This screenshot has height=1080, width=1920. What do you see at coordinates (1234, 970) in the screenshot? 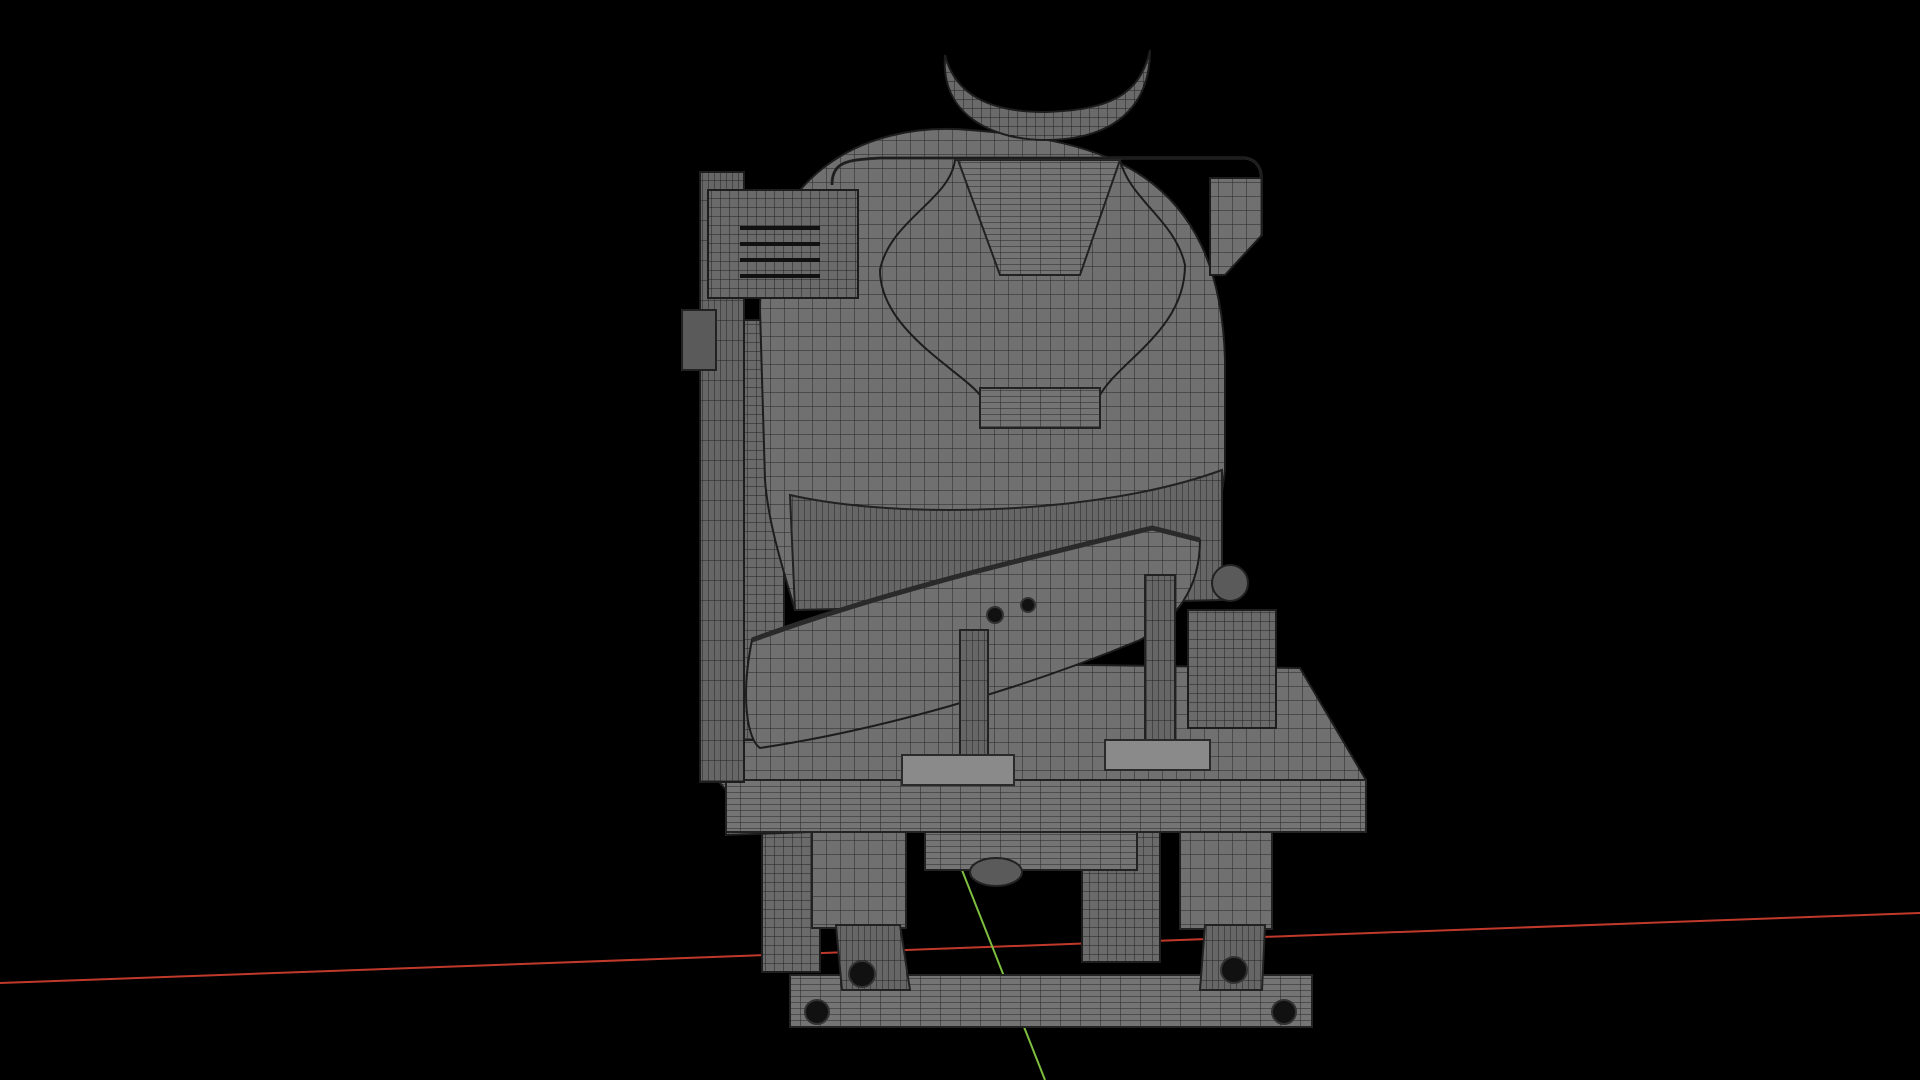
I see `right-hitch-ring` at bounding box center [1234, 970].